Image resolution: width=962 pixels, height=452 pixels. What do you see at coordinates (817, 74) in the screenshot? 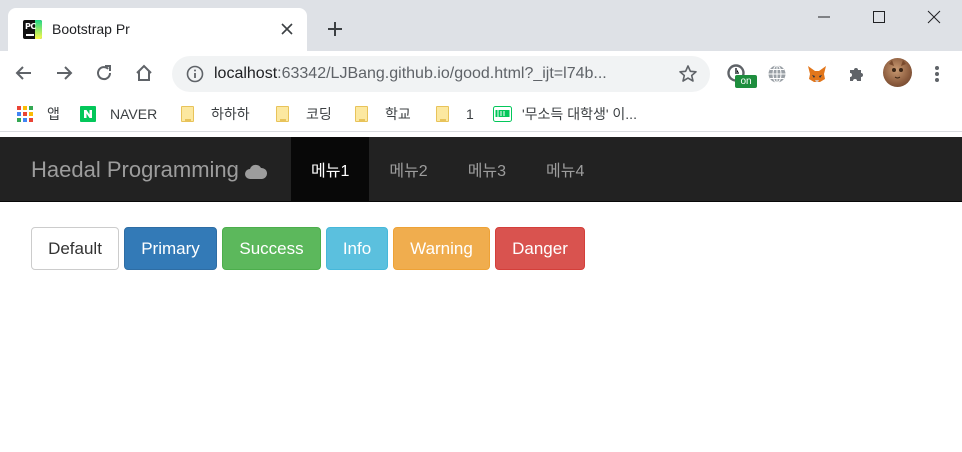
I see `metamask-fox-icon` at bounding box center [817, 74].